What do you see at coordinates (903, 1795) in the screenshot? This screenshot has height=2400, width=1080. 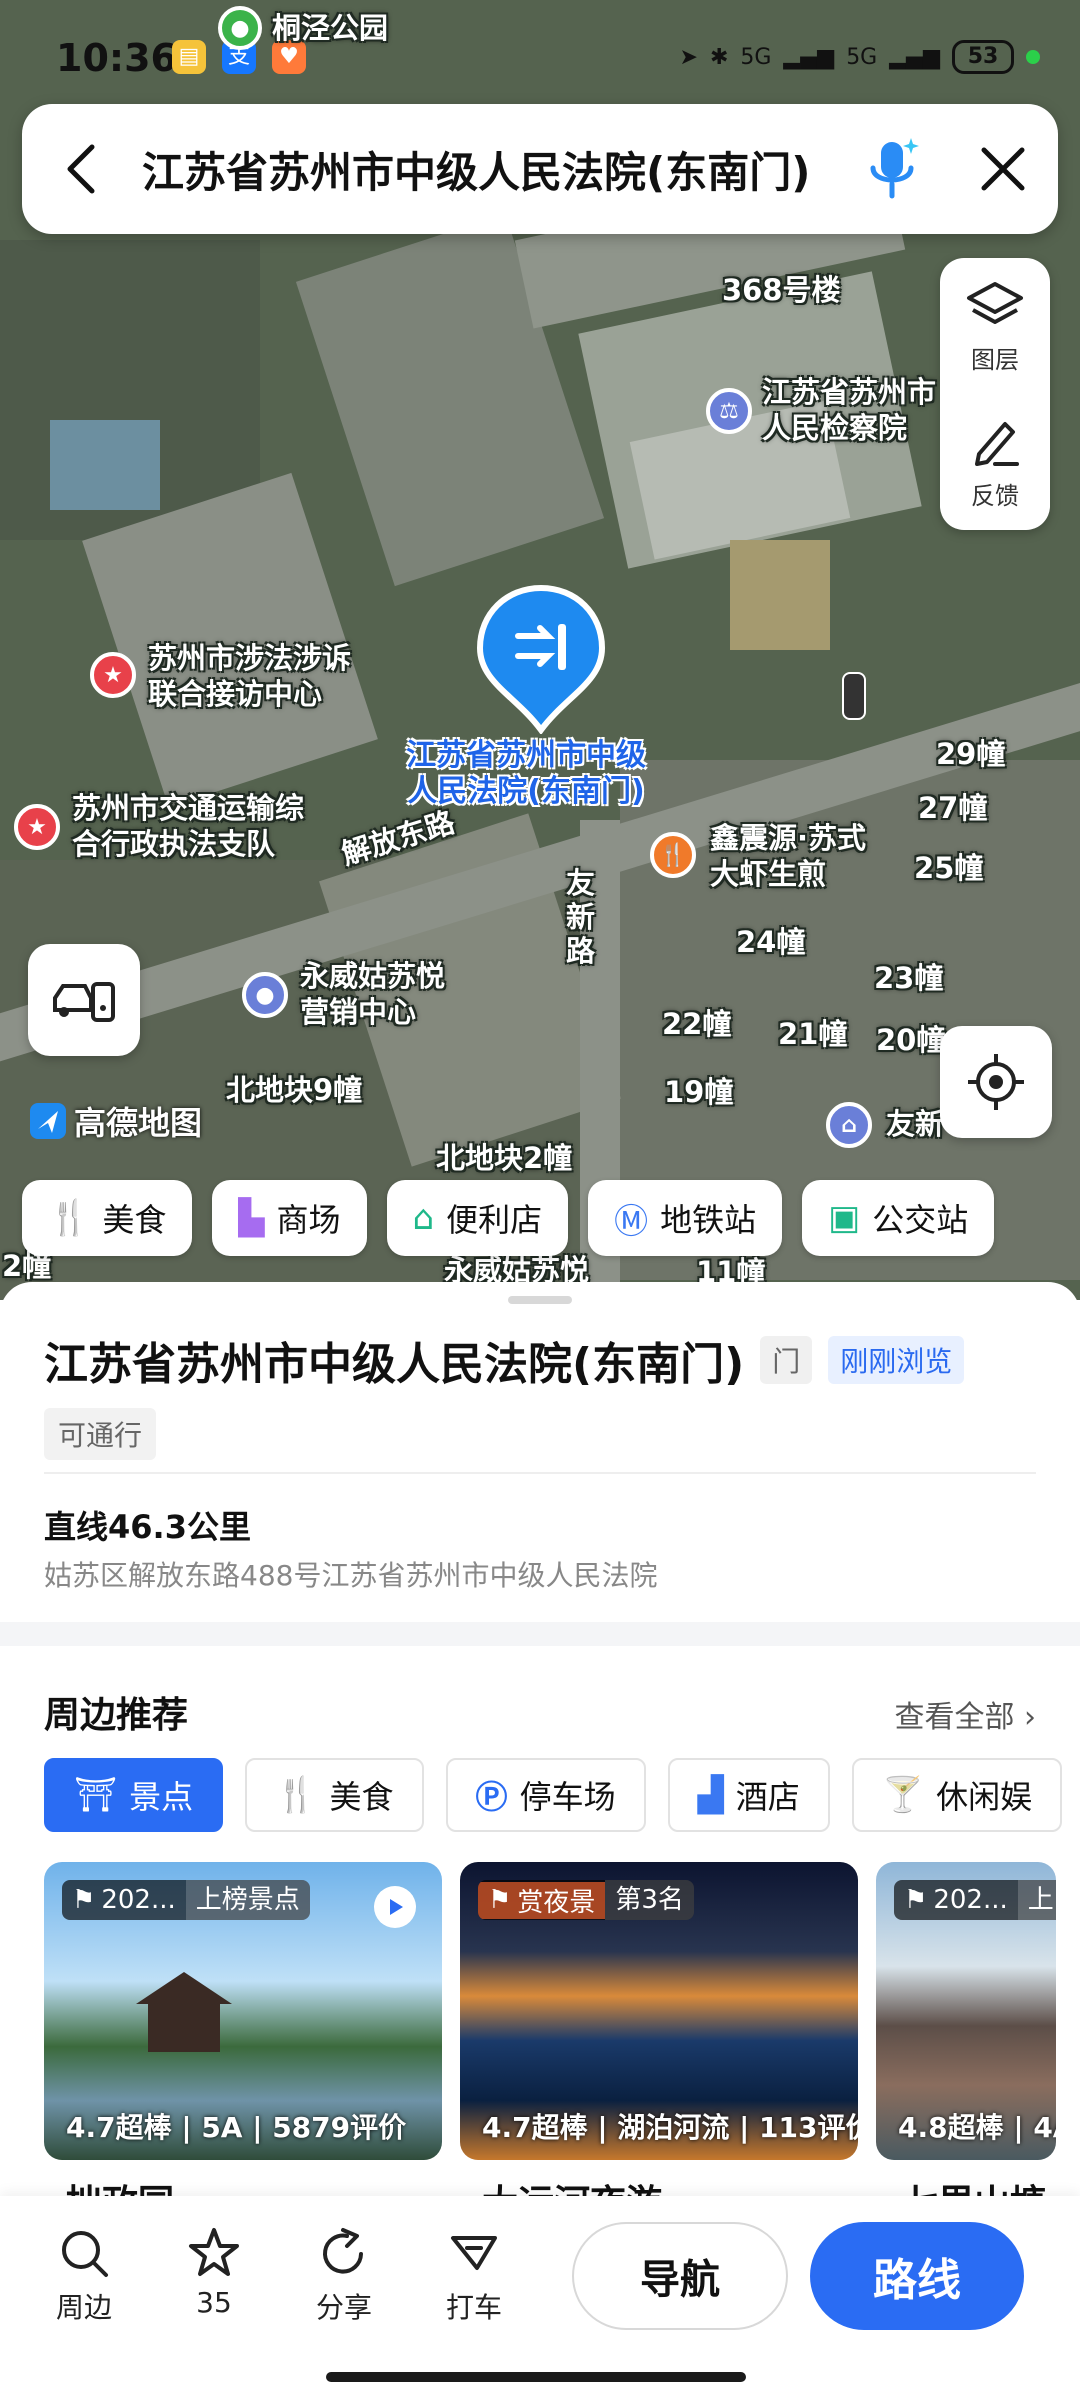 I see `leisure-cocktail-icon: 🍸` at bounding box center [903, 1795].